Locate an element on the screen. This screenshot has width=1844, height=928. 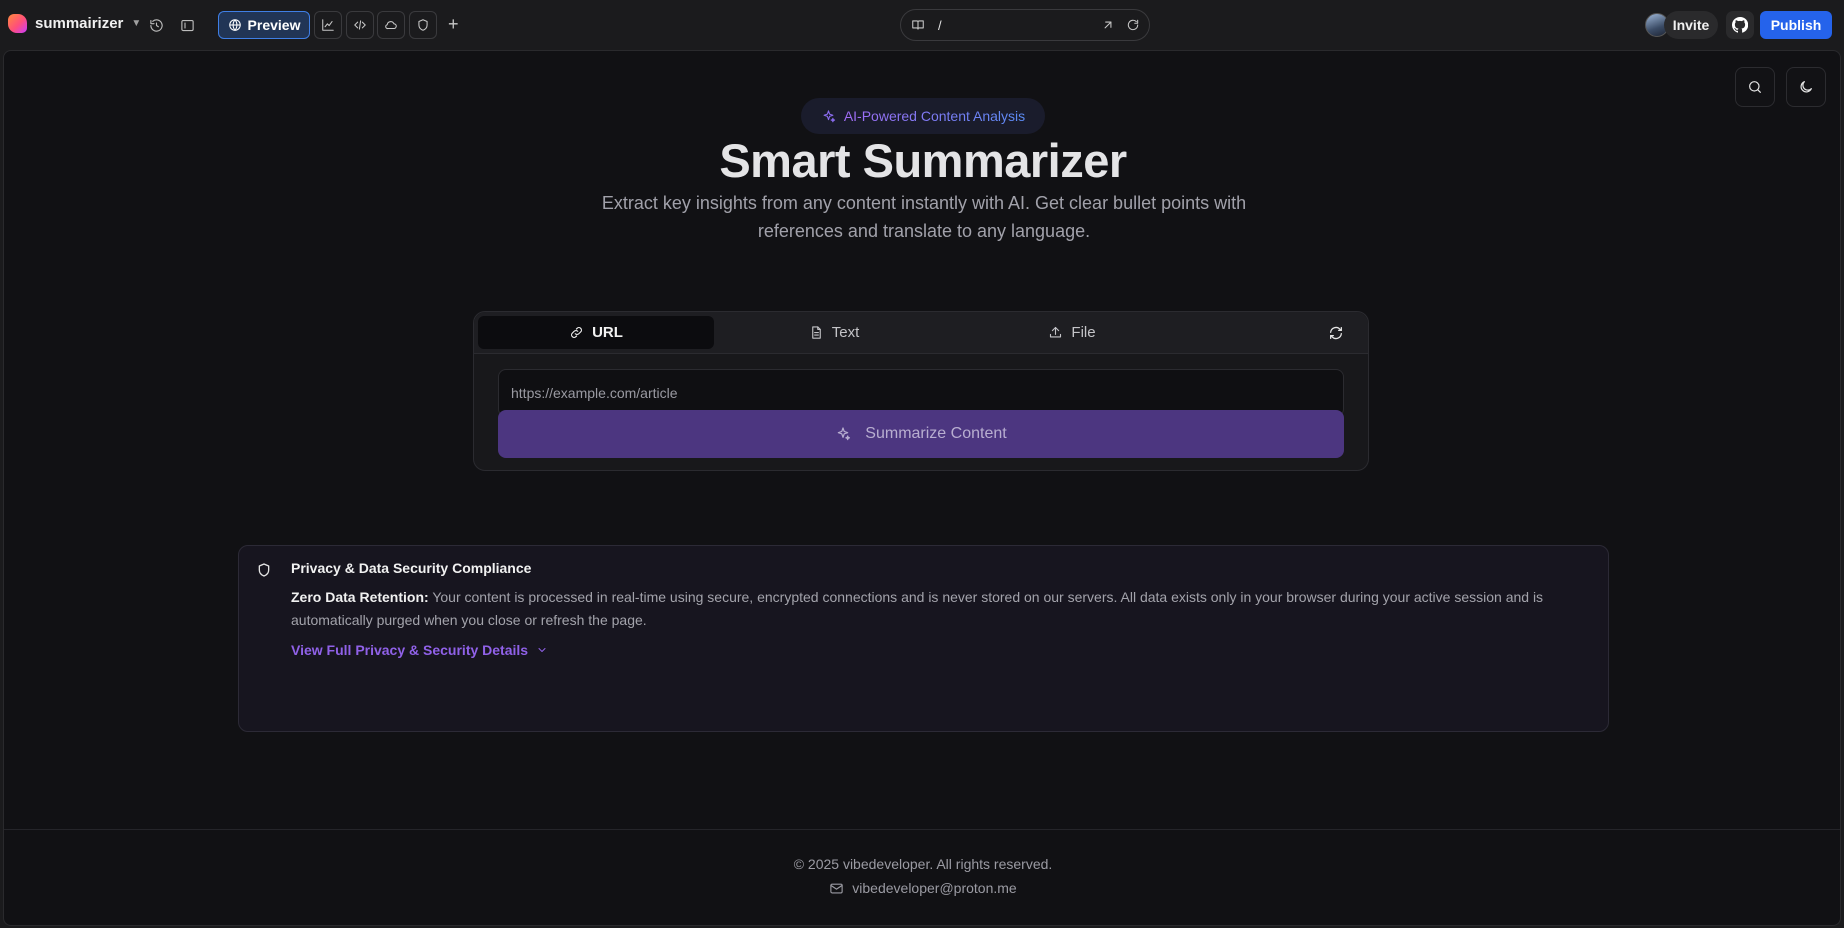
tab-file-label: File is located at coordinates (1083, 332).